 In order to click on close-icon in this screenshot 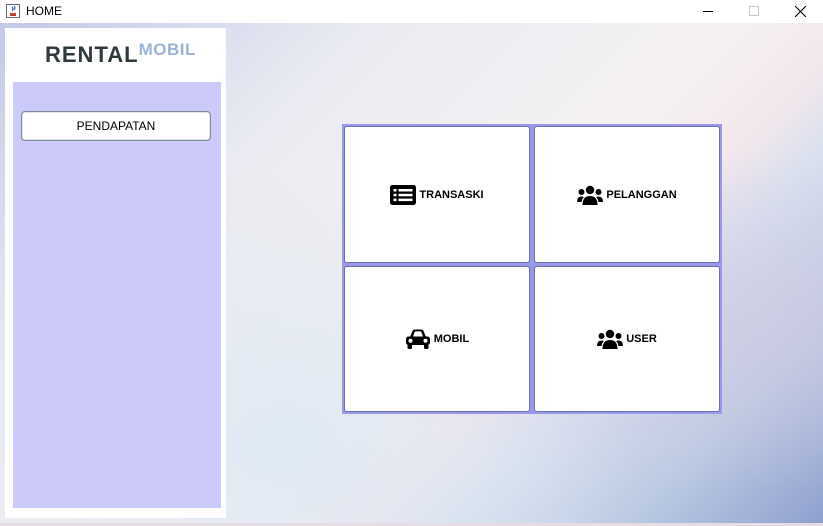, I will do `click(800, 11)`.